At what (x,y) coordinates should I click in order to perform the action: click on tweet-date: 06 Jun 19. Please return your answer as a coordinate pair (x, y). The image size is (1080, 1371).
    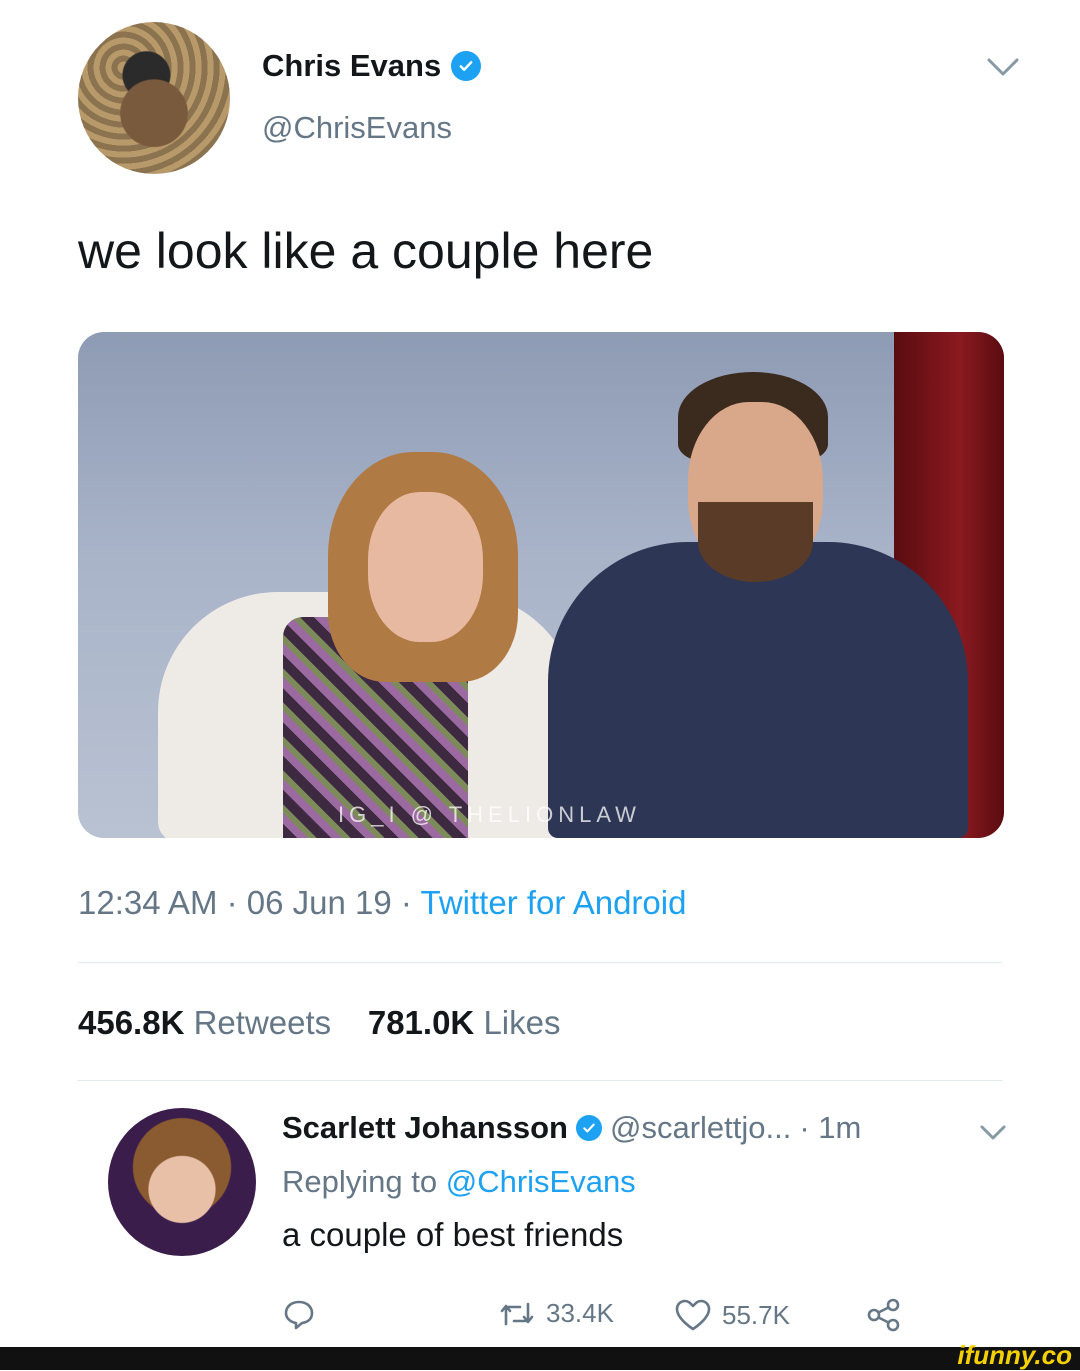
    Looking at the image, I should click on (319, 902).